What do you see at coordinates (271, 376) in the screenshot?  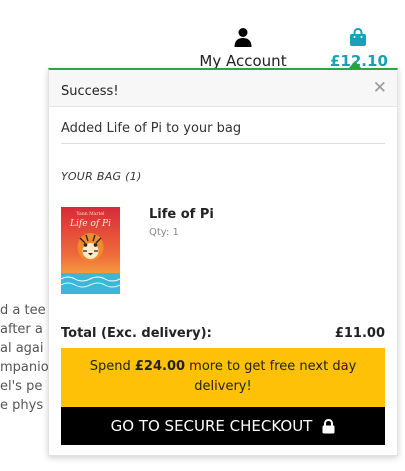 I see `free-delivery-suffix: more to get free next day delivery!` at bounding box center [271, 376].